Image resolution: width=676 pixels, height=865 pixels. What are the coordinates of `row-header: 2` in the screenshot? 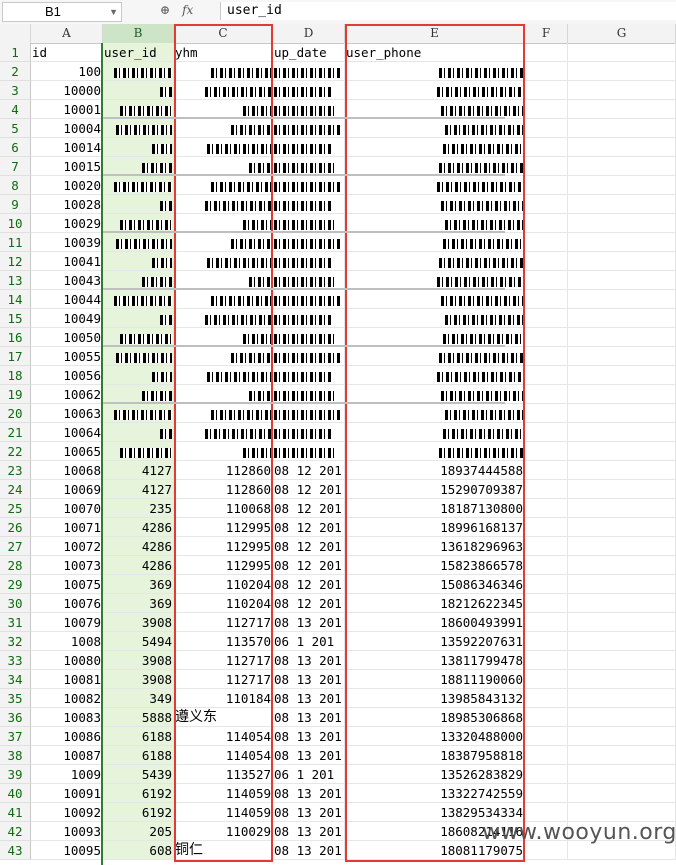 It's located at (15, 71).